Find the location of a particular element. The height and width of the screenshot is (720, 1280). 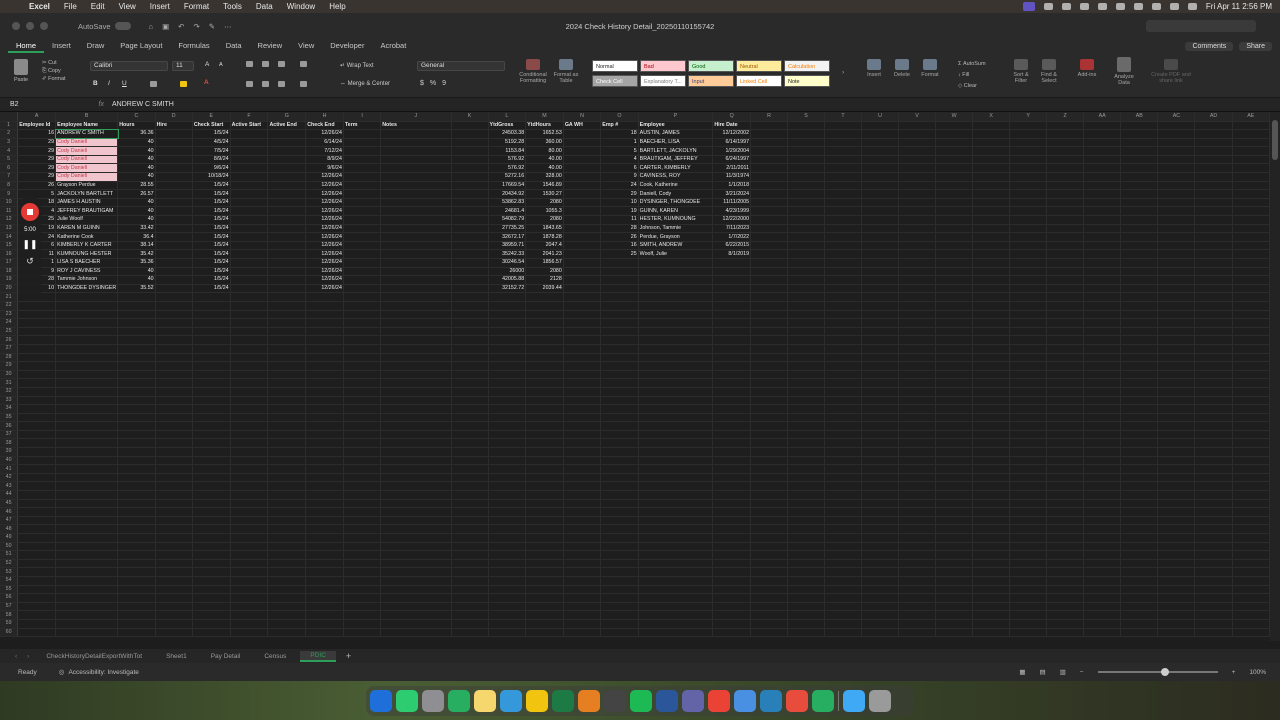

merge-center-button: ⇔ Merge & Center is located at coordinates (365, 84).